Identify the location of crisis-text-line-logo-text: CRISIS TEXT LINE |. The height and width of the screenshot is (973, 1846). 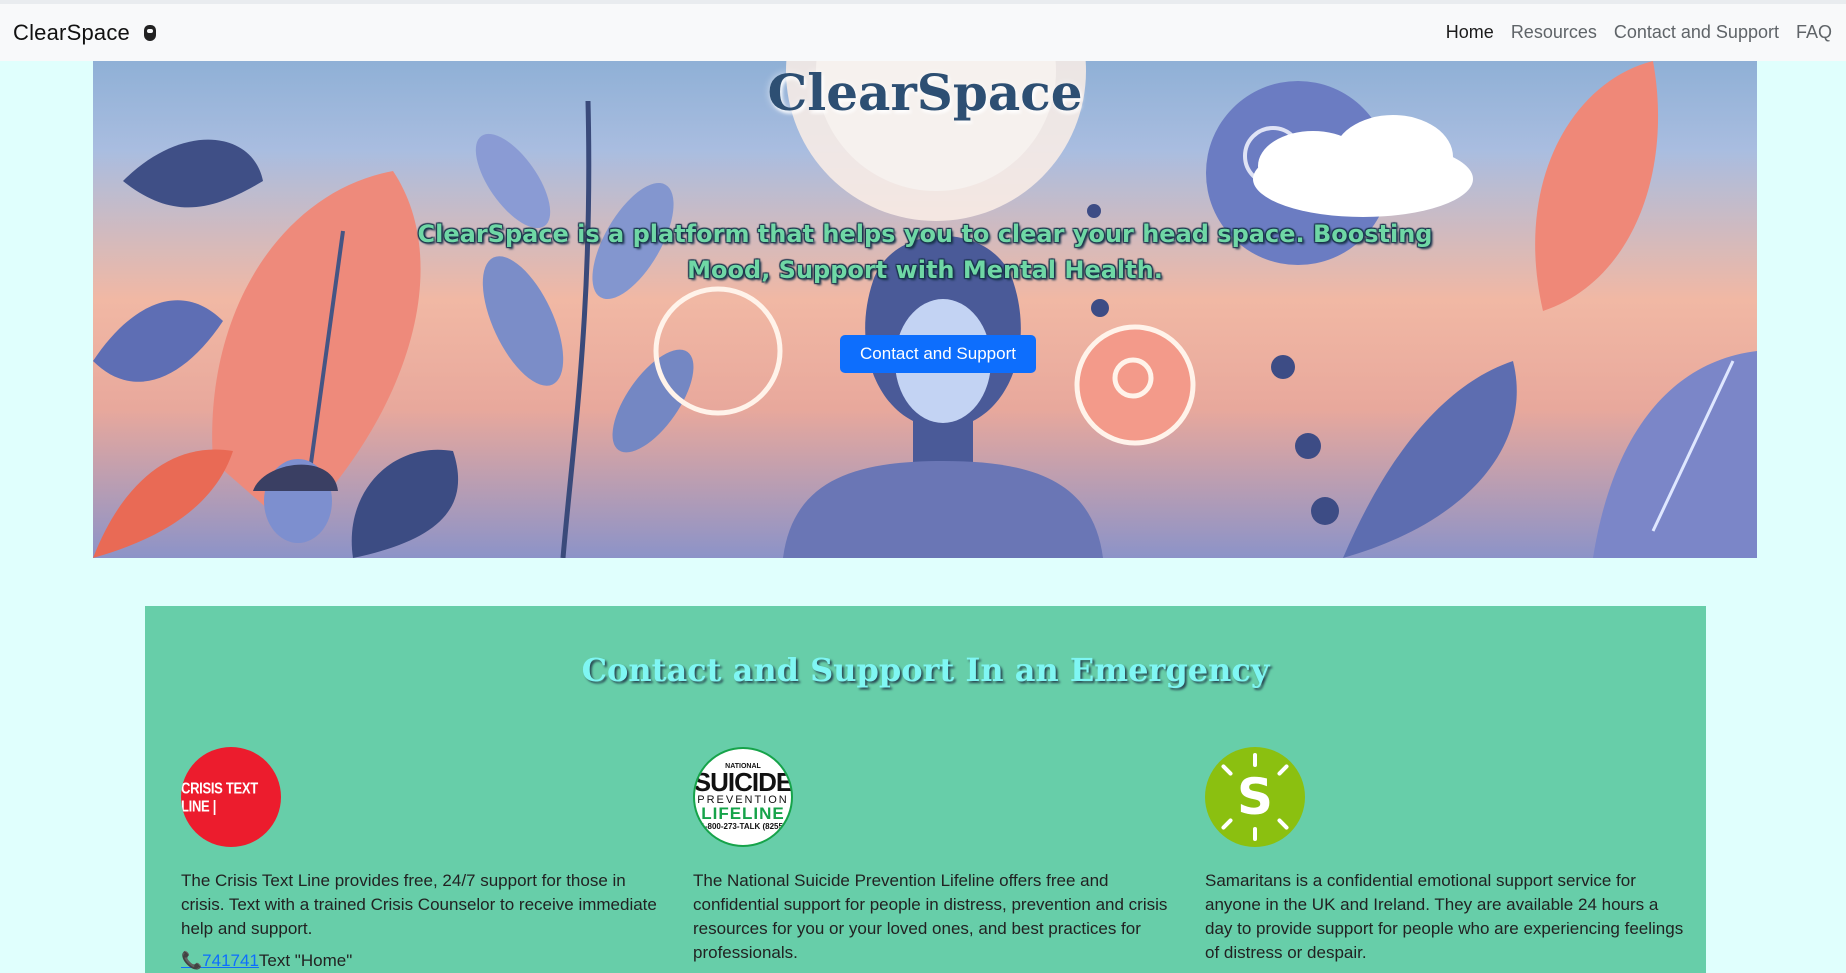
(219, 797).